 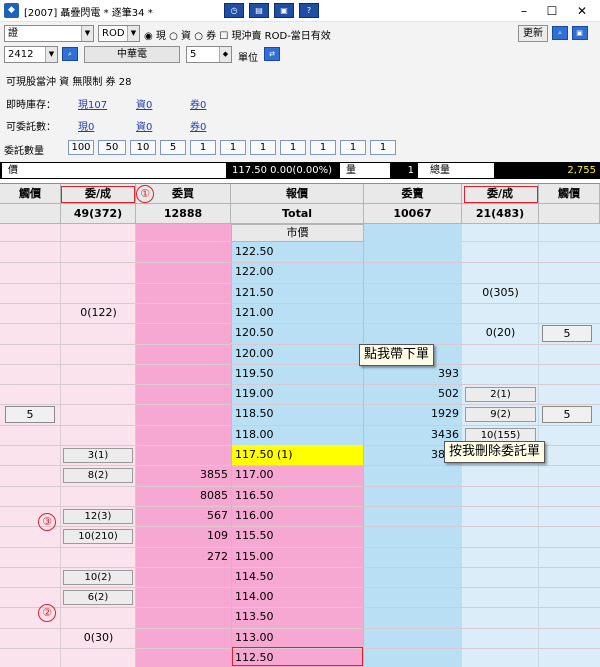 What do you see at coordinates (119, 33) in the screenshot?
I see `time-in-force-select: ROD ▼` at bounding box center [119, 33].